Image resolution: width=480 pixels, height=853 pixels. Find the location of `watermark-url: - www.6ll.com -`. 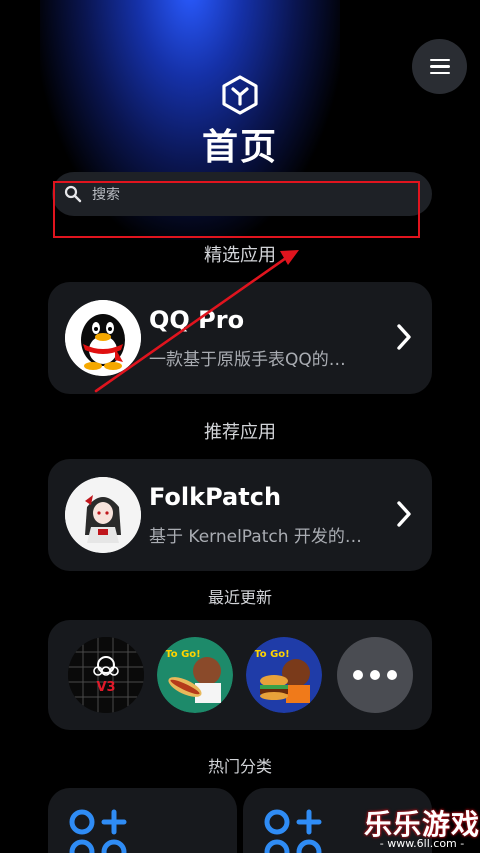

watermark-url: - www.6ll.com - is located at coordinates (422, 843).